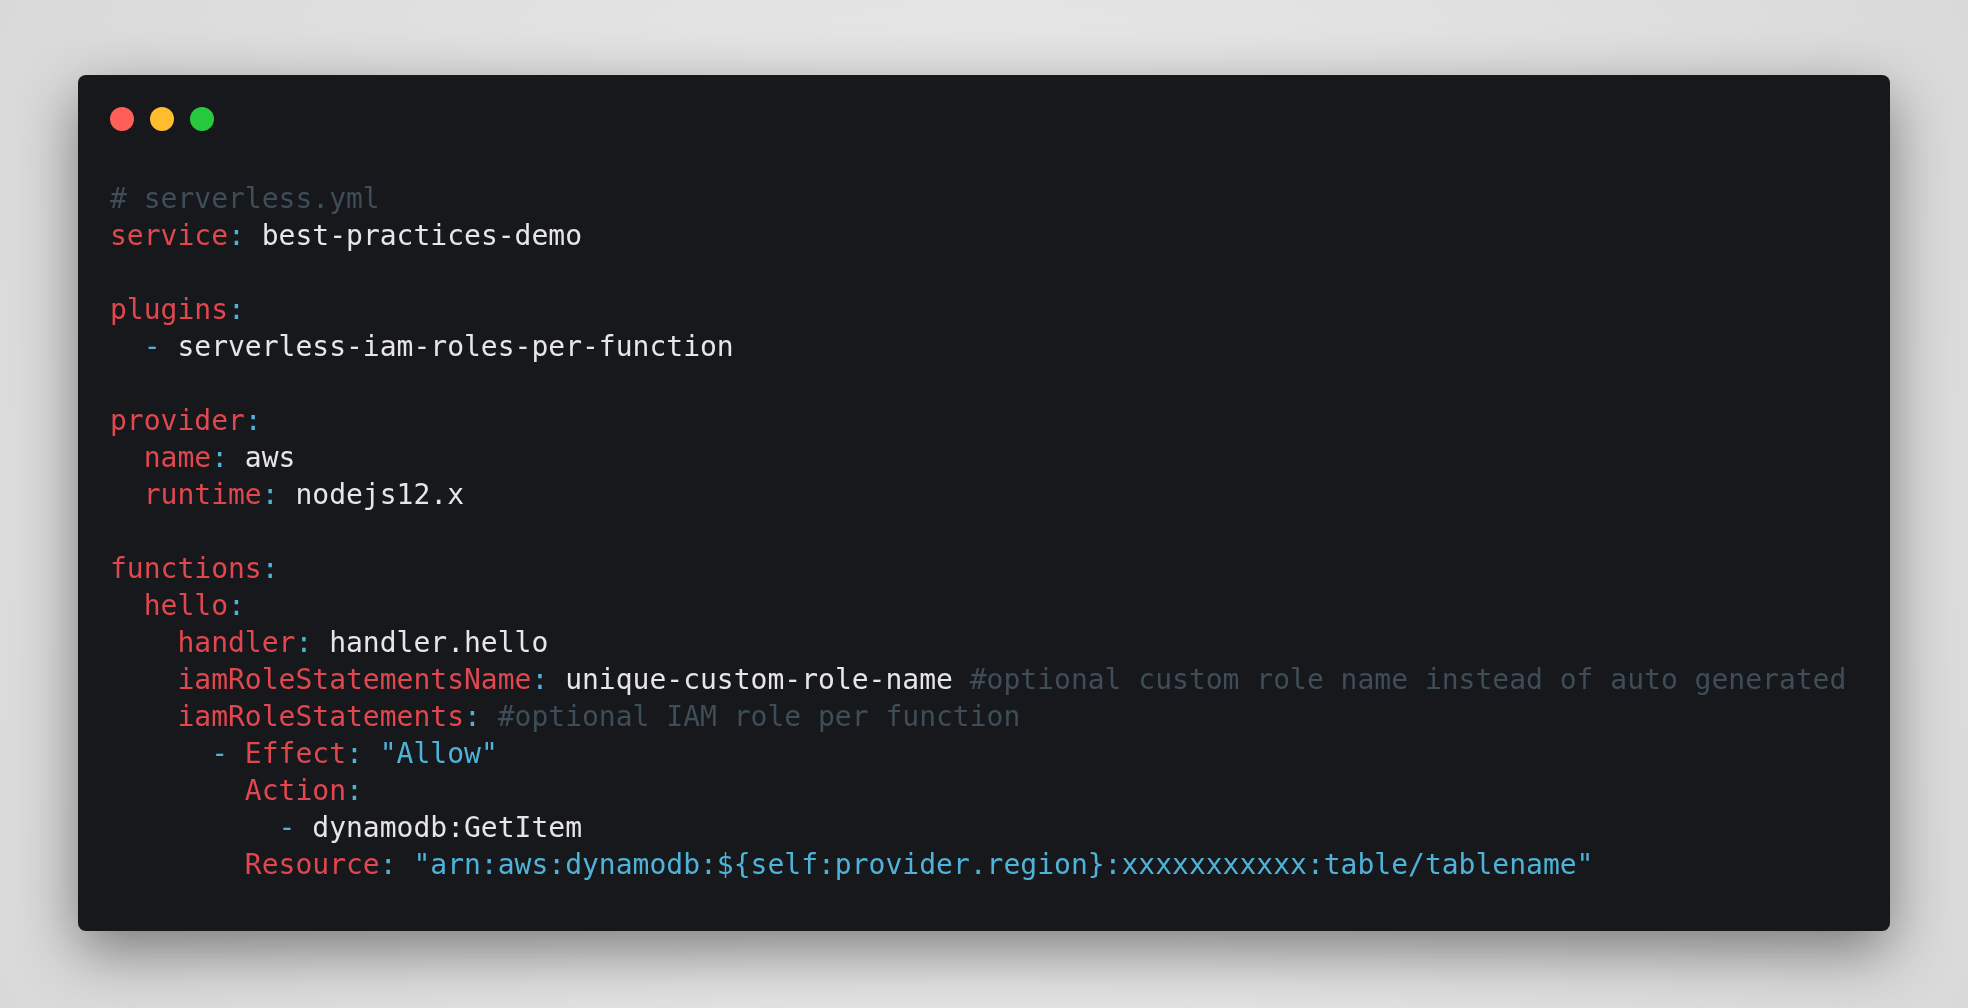 The width and height of the screenshot is (1968, 1008). What do you see at coordinates (430, 827) in the screenshot?
I see `code-line: - dynamodb:GetItem` at bounding box center [430, 827].